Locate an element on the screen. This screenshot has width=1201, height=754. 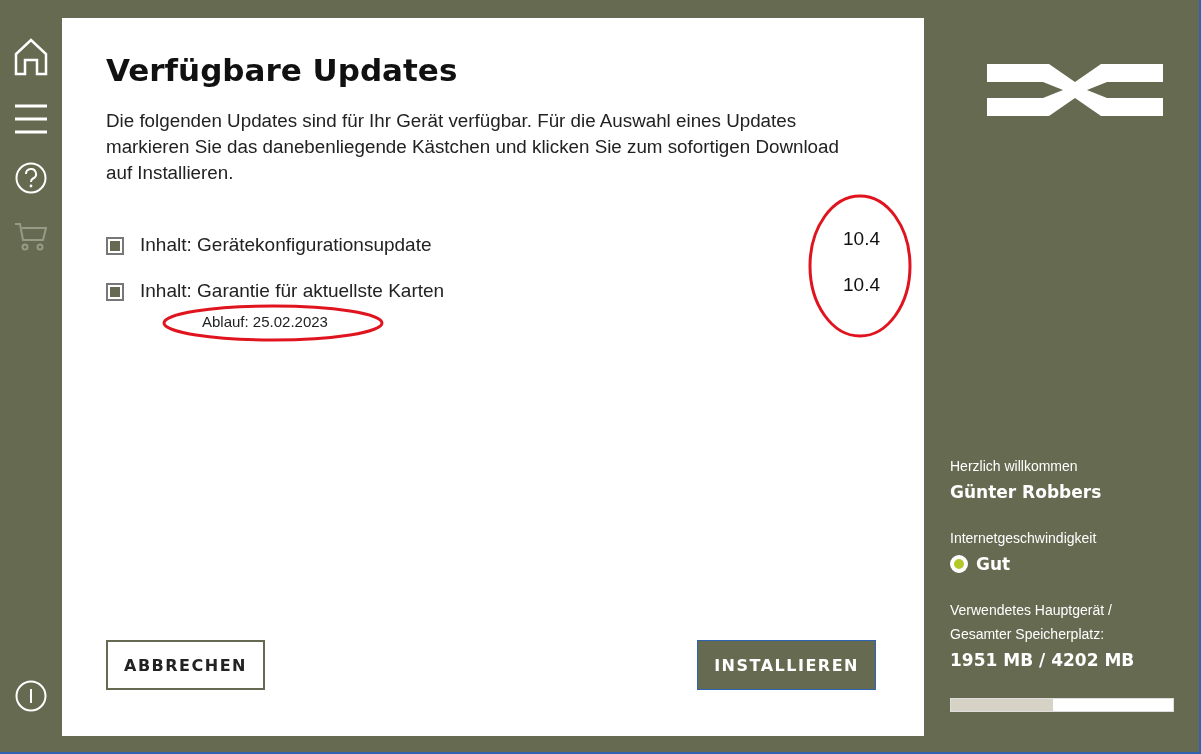
update-label: Inhalt: Garantie für aktuellste Karten is located at coordinates (293, 291).